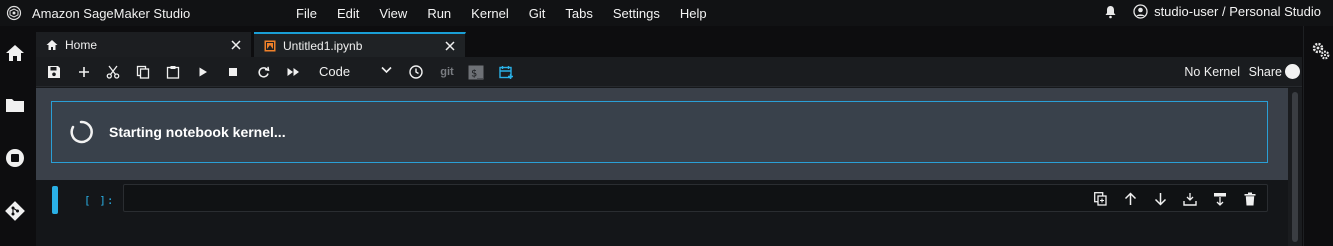 Image resolution: width=1333 pixels, height=246 pixels. What do you see at coordinates (1250, 199) in the screenshot?
I see `delete-cell-icon` at bounding box center [1250, 199].